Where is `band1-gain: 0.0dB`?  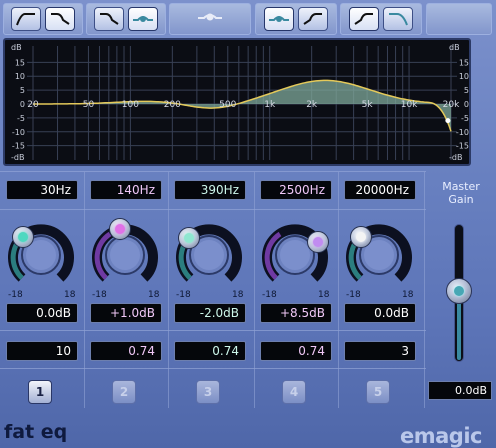 band1-gain: 0.0dB is located at coordinates (42, 313).